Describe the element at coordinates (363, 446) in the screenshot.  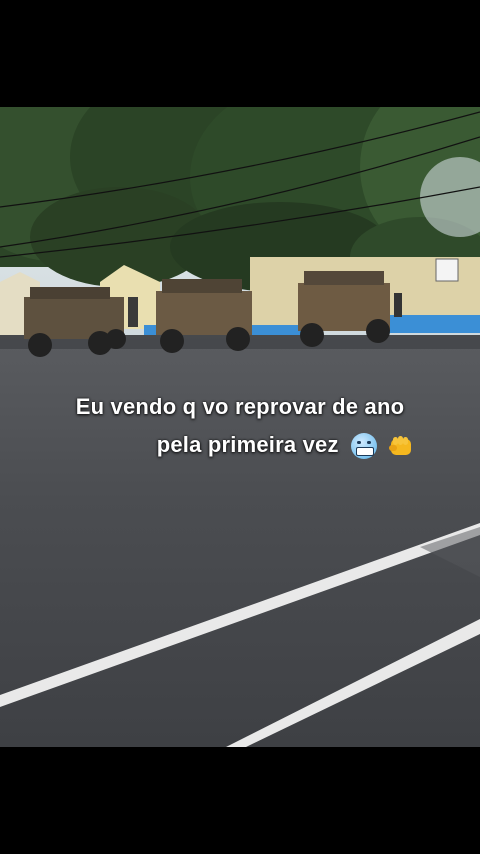
I see `cold-face-icon` at that location.